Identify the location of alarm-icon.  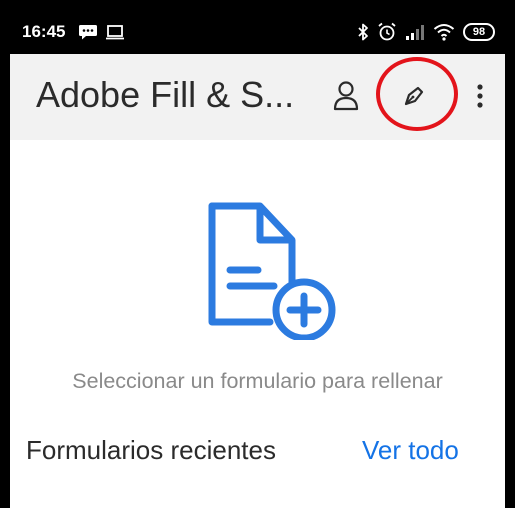
(387, 31).